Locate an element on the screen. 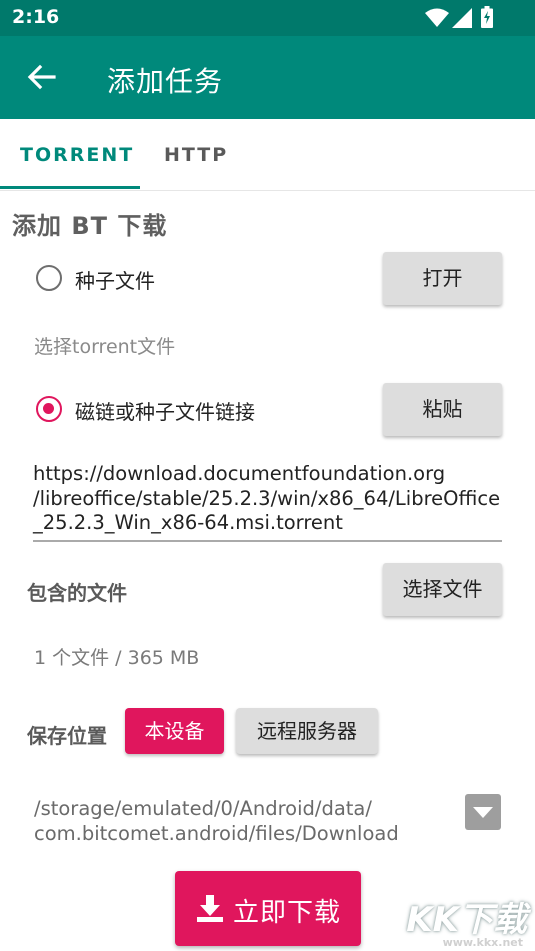 This screenshot has width=535, height=951. status-time: 2:16 is located at coordinates (36, 17).